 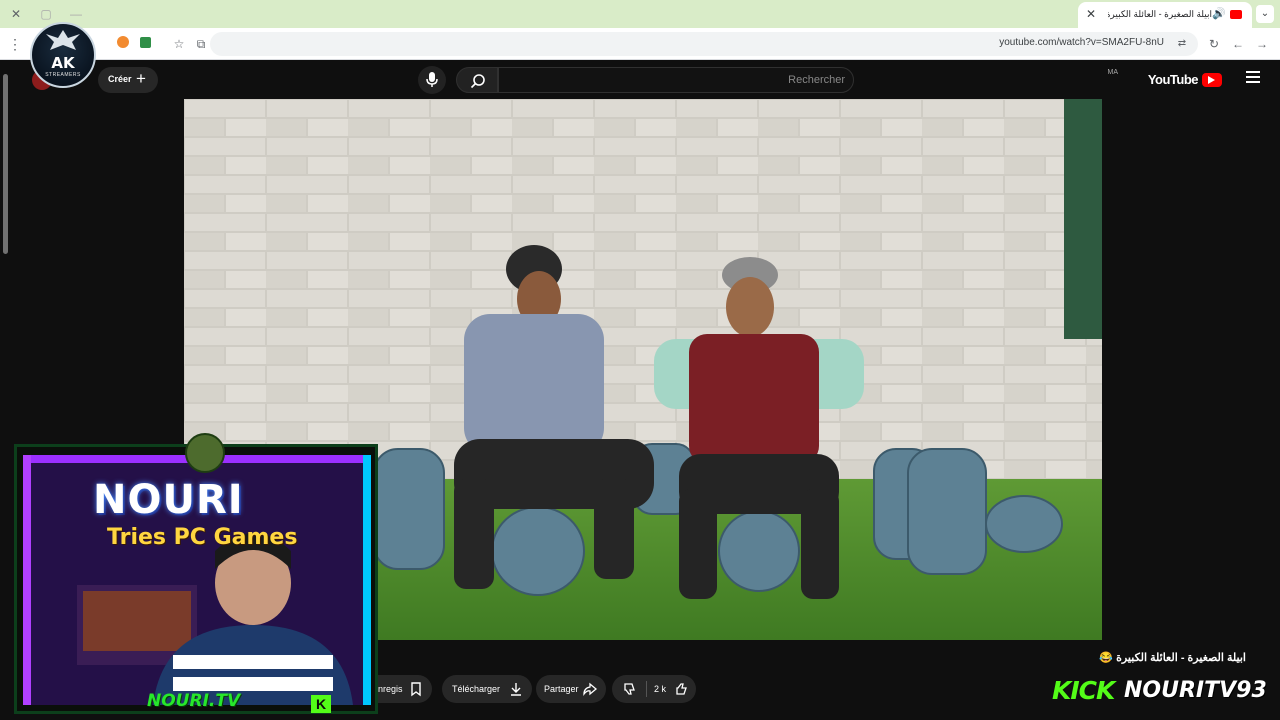 What do you see at coordinates (476, 689) in the screenshot?
I see `download-label: Télécharger` at bounding box center [476, 689].